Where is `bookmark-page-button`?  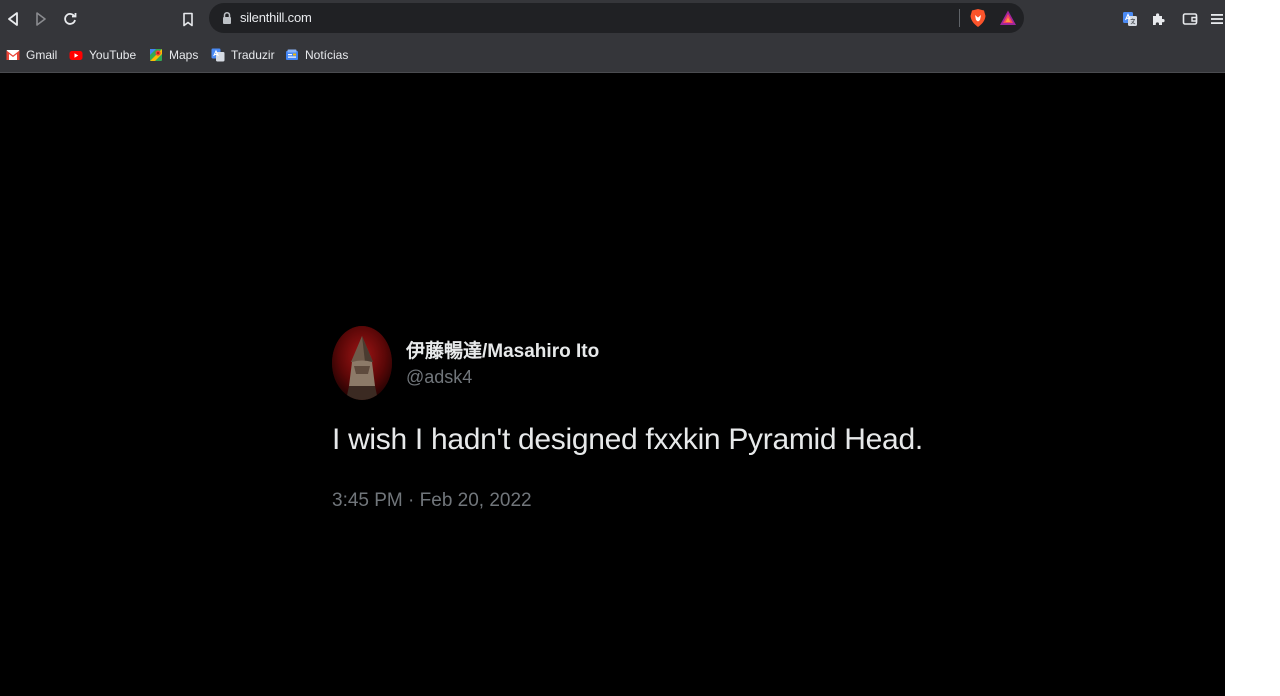 bookmark-page-button is located at coordinates (188, 19).